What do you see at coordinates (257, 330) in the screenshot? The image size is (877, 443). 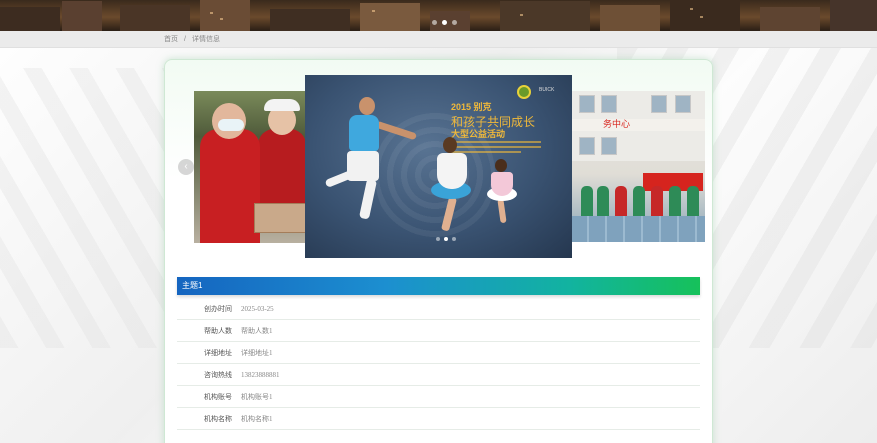 I see `detail-value: 帮助人数1` at bounding box center [257, 330].